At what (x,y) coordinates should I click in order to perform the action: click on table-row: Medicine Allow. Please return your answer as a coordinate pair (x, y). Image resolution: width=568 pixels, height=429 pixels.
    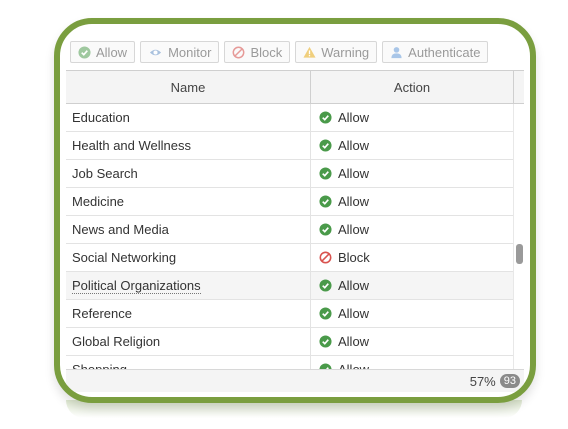
    Looking at the image, I should click on (290, 202).